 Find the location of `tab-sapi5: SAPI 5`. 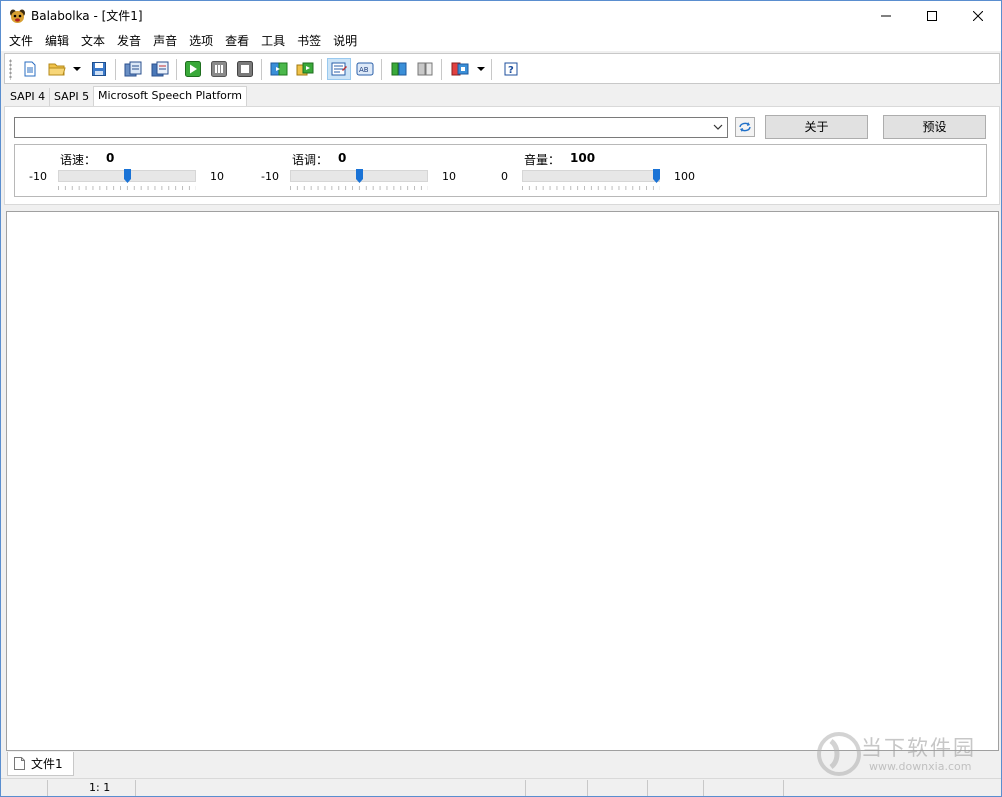

tab-sapi5: SAPI 5 is located at coordinates (72, 97).